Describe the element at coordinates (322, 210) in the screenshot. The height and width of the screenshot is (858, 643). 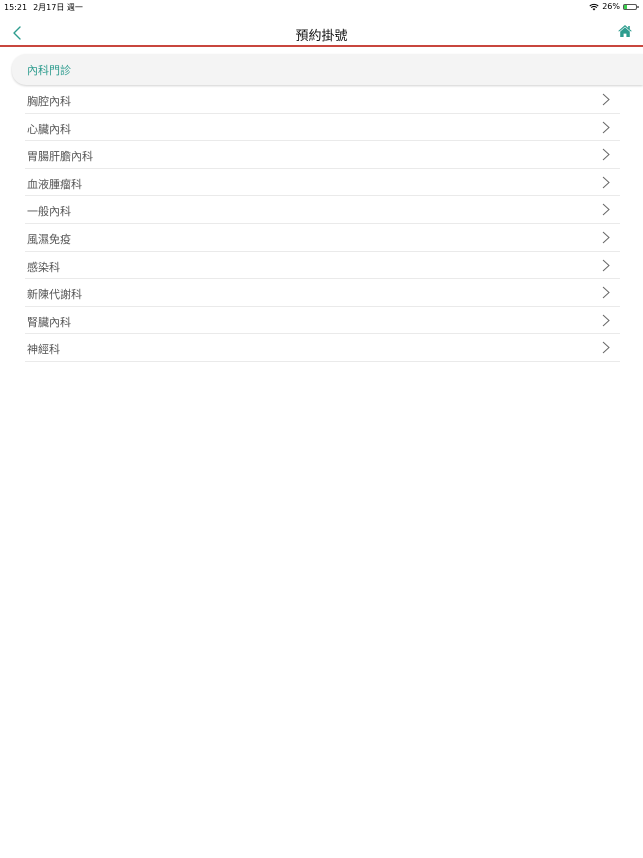
I see `list-item: 一般內科` at that location.